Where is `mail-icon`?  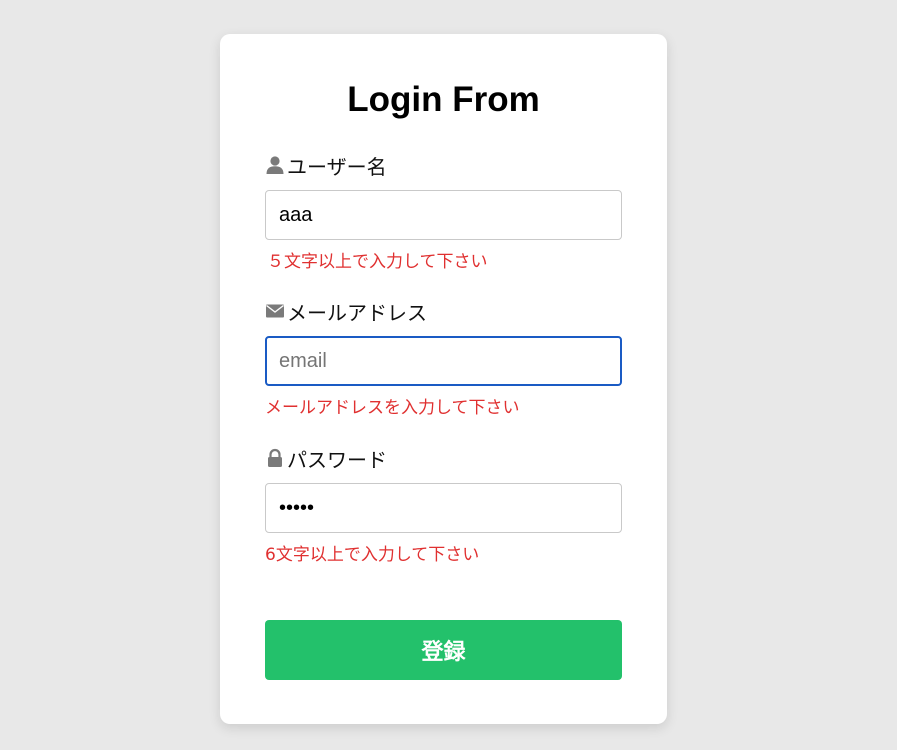 mail-icon is located at coordinates (275, 311).